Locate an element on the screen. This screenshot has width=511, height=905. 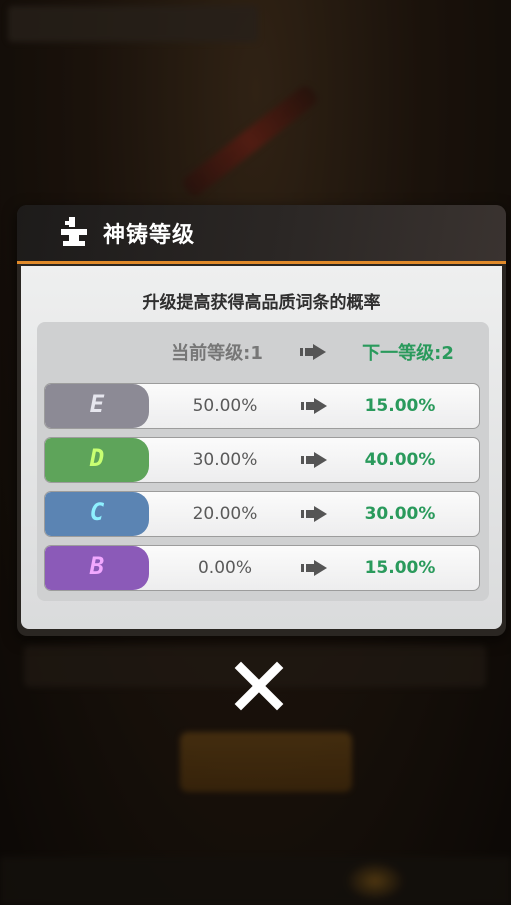
anvil-icon is located at coordinates (74, 231).